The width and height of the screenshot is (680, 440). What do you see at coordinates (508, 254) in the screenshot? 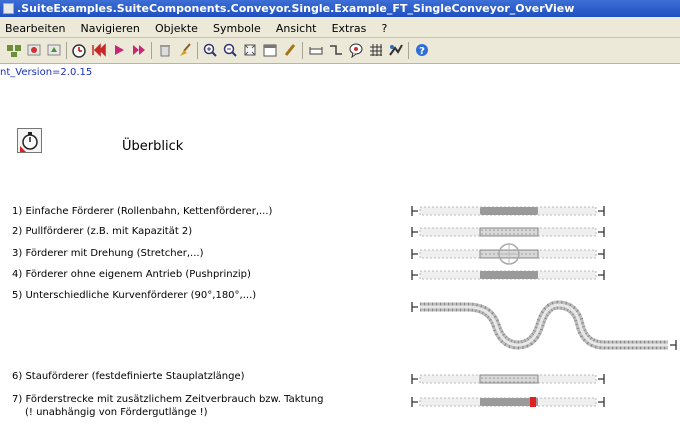
I see `conveyor-rotation` at bounding box center [508, 254].